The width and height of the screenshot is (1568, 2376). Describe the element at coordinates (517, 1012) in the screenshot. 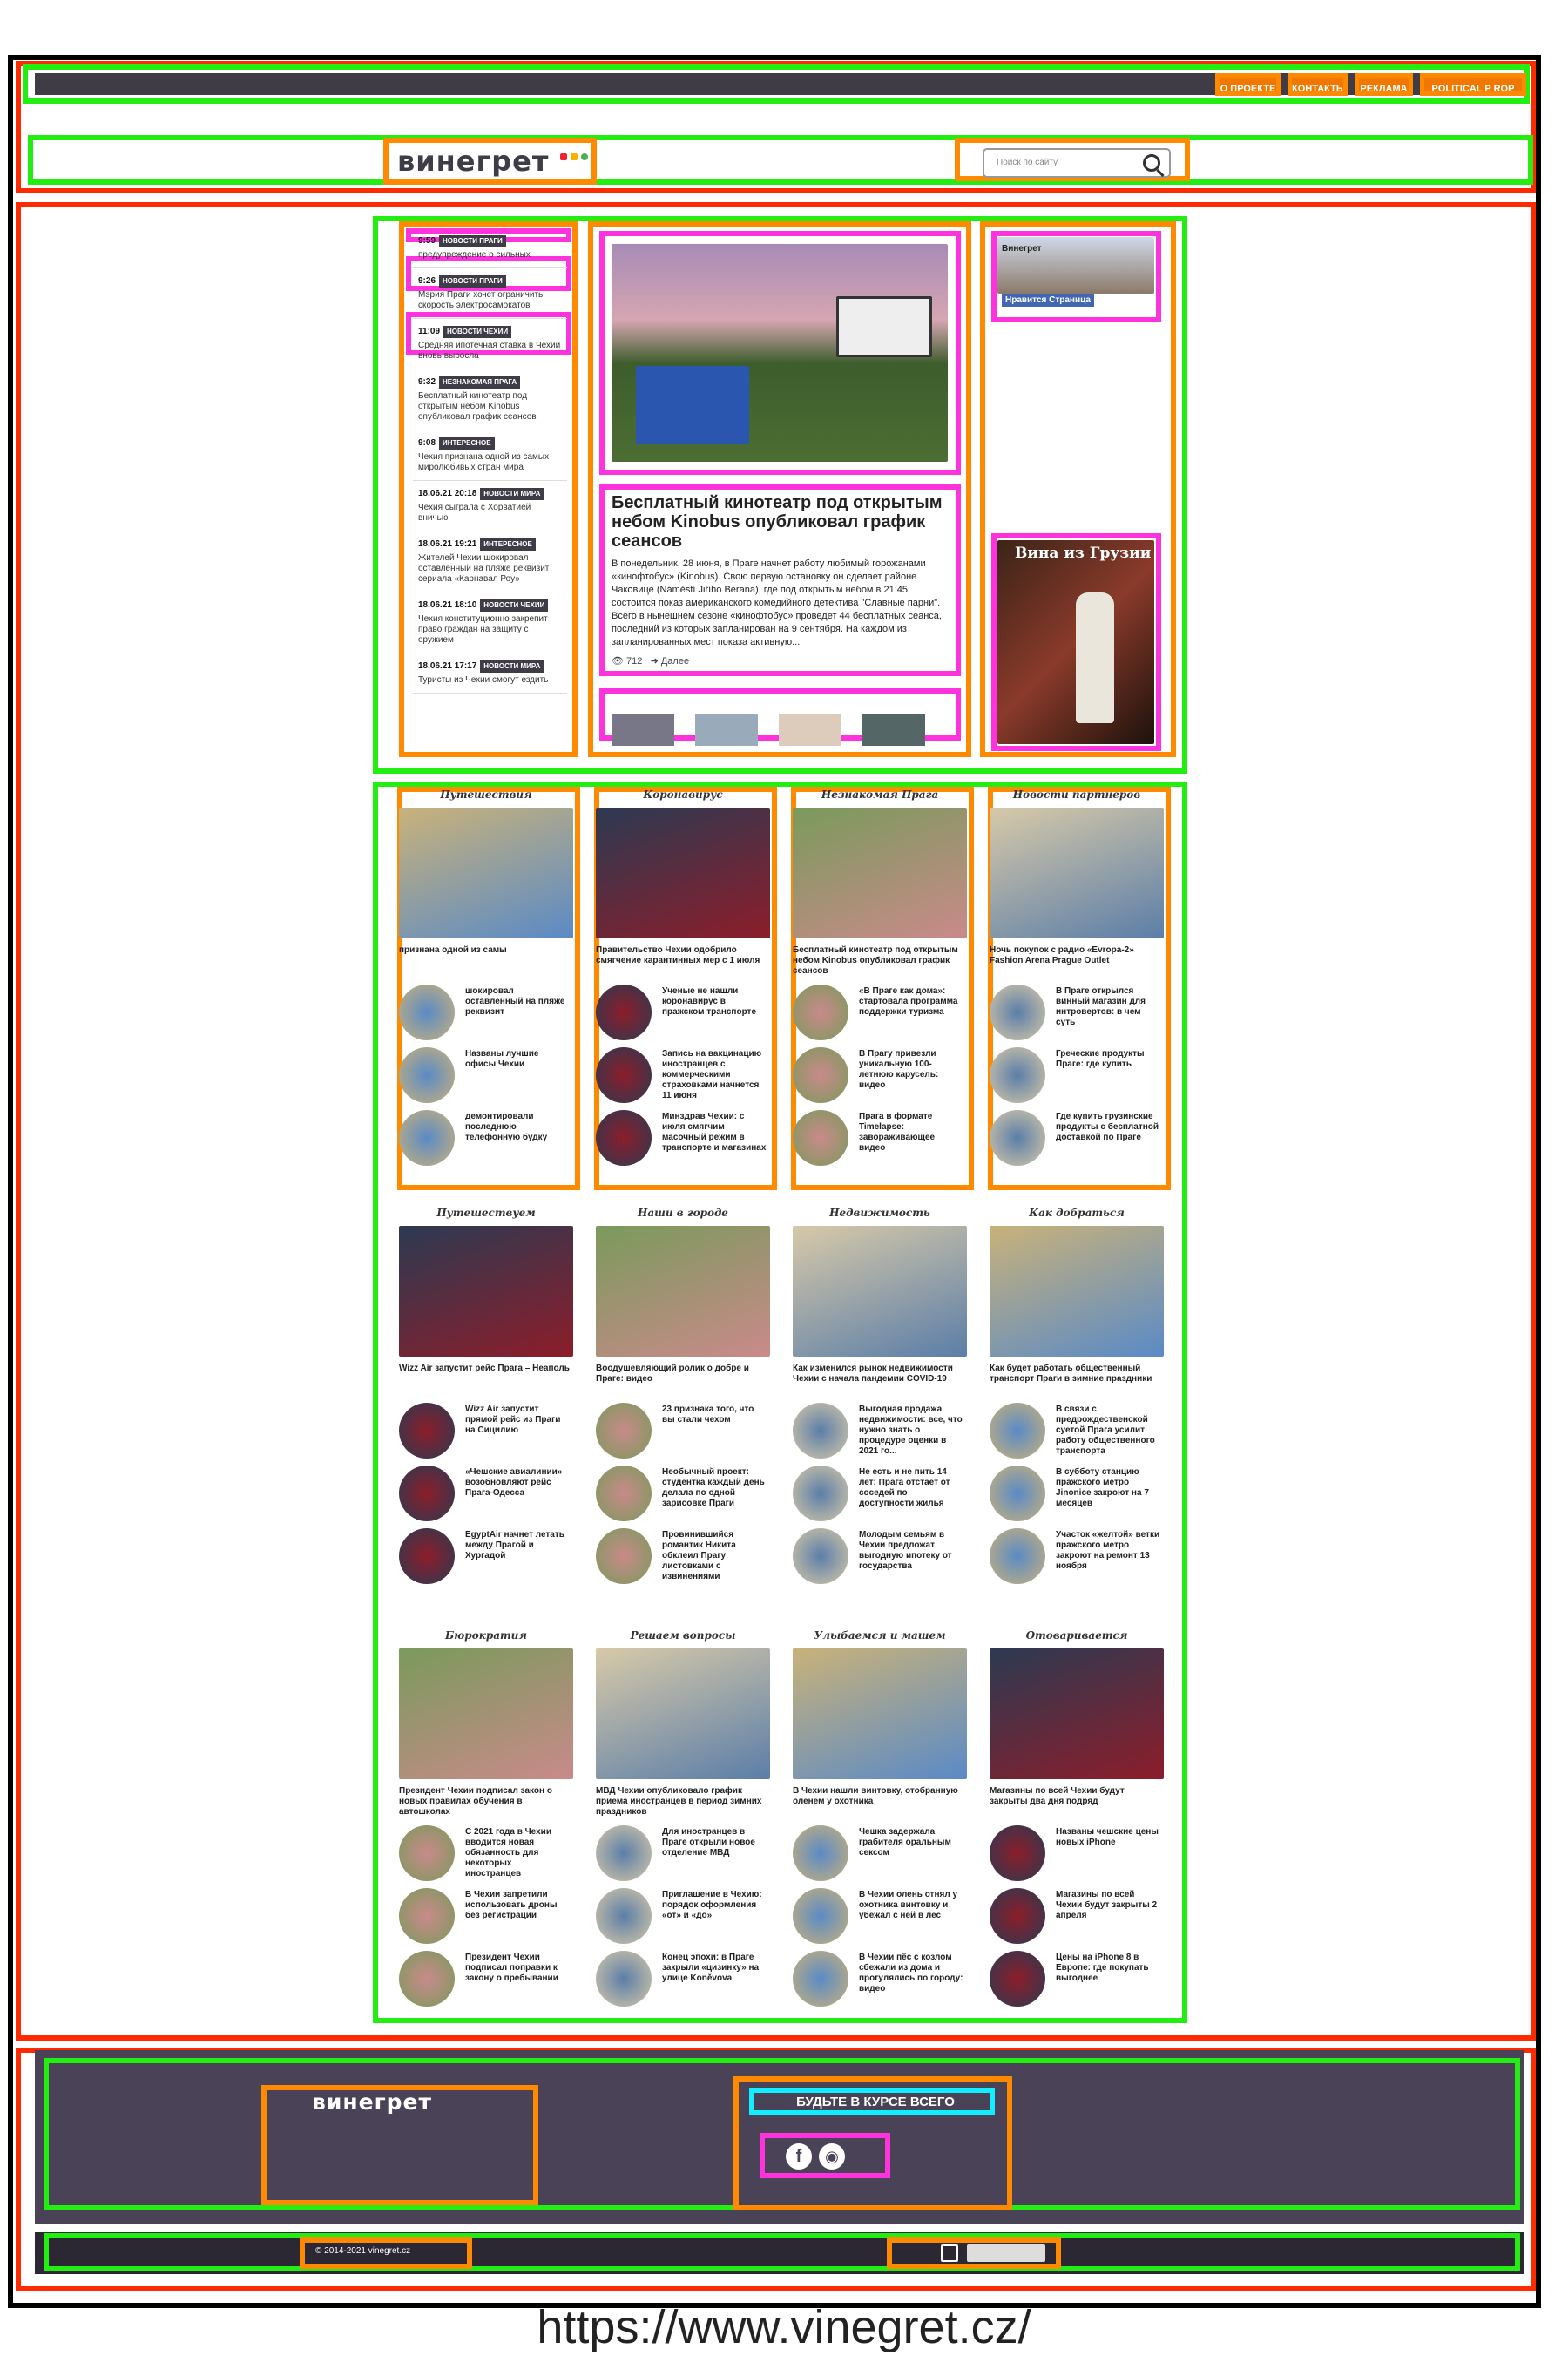

I see `item-title: шокировал оставленный на пляже реквизит` at that location.